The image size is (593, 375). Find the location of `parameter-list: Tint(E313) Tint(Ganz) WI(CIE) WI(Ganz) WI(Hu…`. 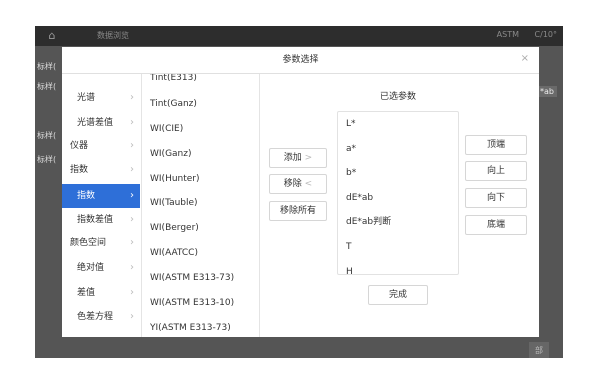

parameter-list: Tint(E313) Tint(Ganz) WI(CIE) WI(Ganz) WI(Hu… is located at coordinates (199, 205).